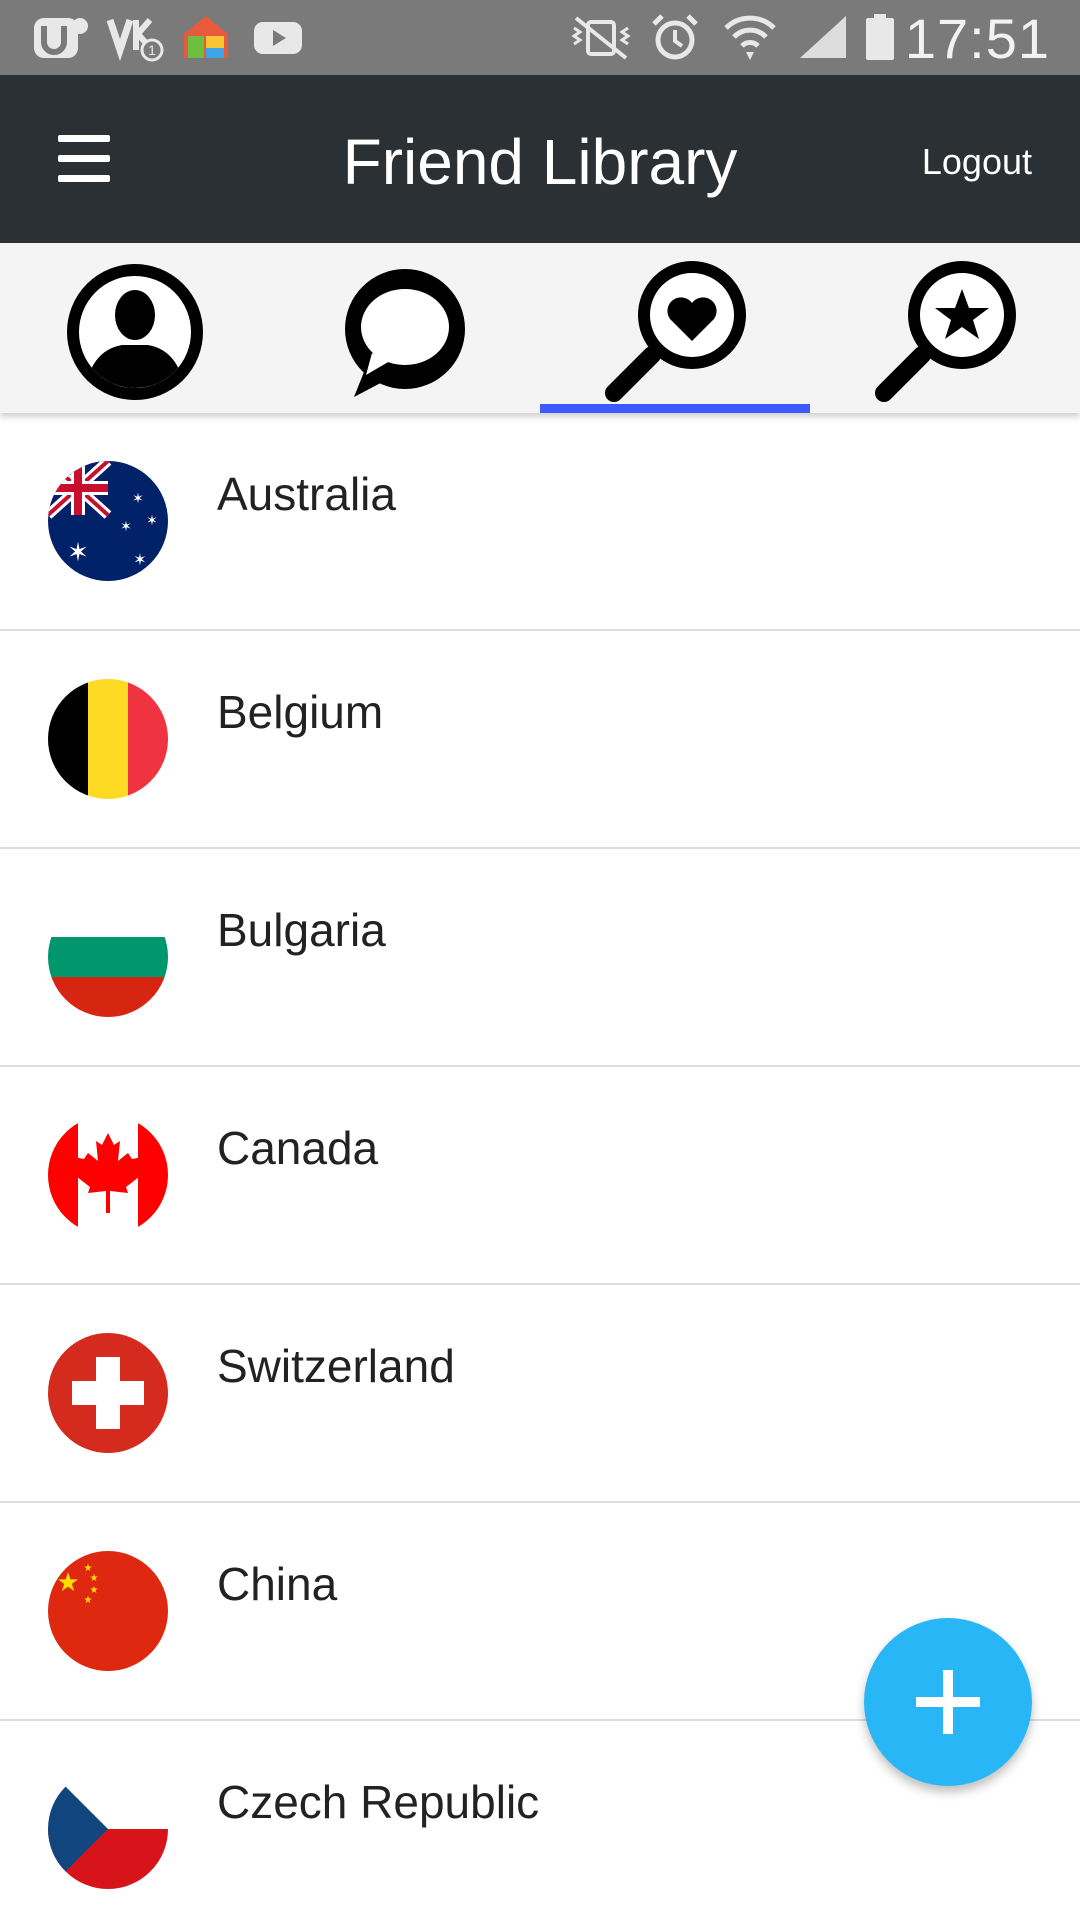 The height and width of the screenshot is (1920, 1080). Describe the element at coordinates (135, 40) in the screenshot. I see `vk-notification-icon: 1` at that location.